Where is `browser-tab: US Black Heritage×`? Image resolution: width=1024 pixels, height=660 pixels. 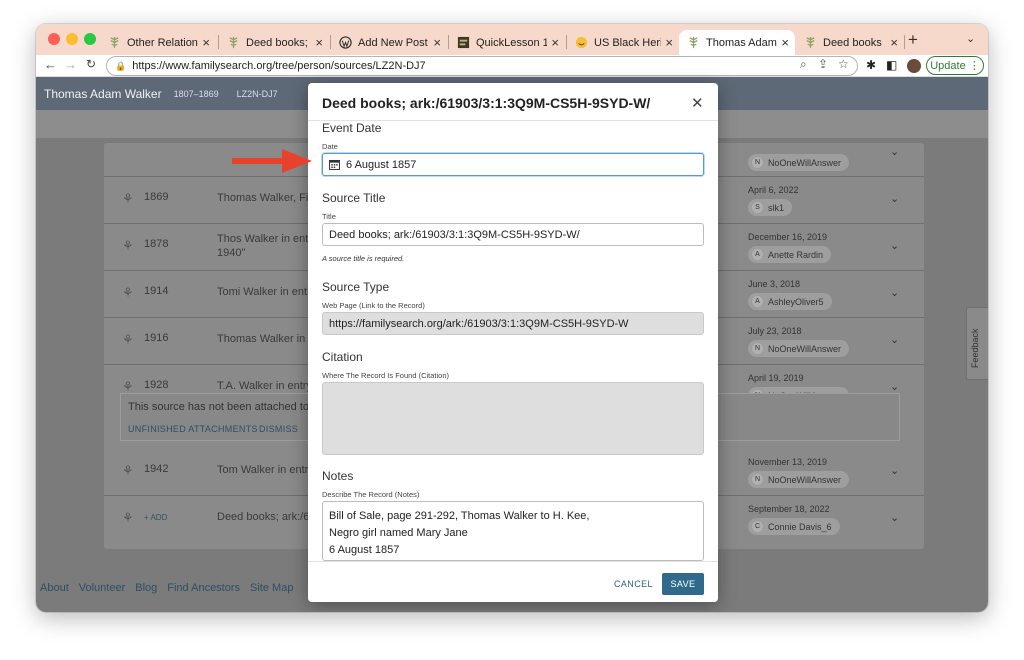
browser-tab: US Black Heritage× is located at coordinates (623, 42).